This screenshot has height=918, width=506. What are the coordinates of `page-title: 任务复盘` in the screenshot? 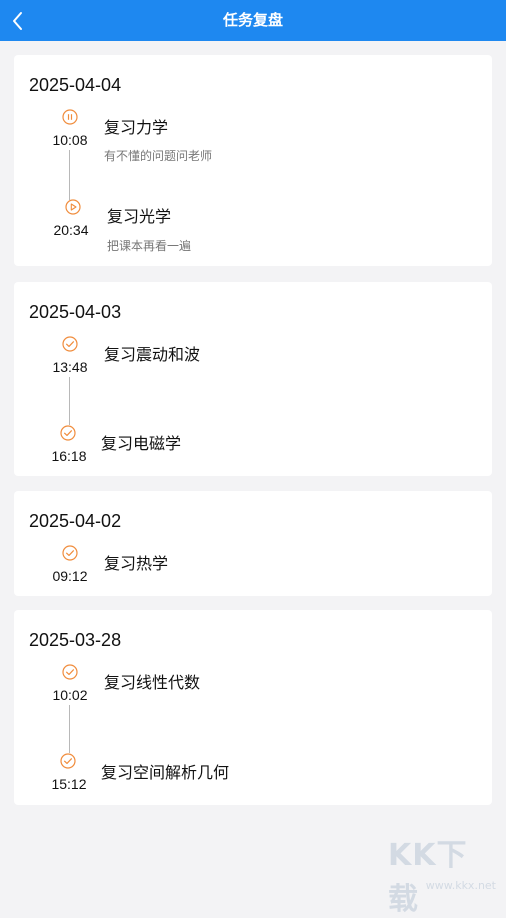 It's located at (252, 20).